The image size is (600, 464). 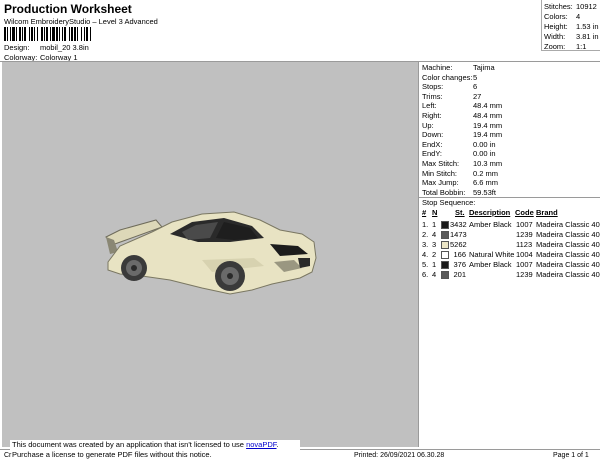 I want to click on stop-stitches: 166, so click(x=459, y=254).